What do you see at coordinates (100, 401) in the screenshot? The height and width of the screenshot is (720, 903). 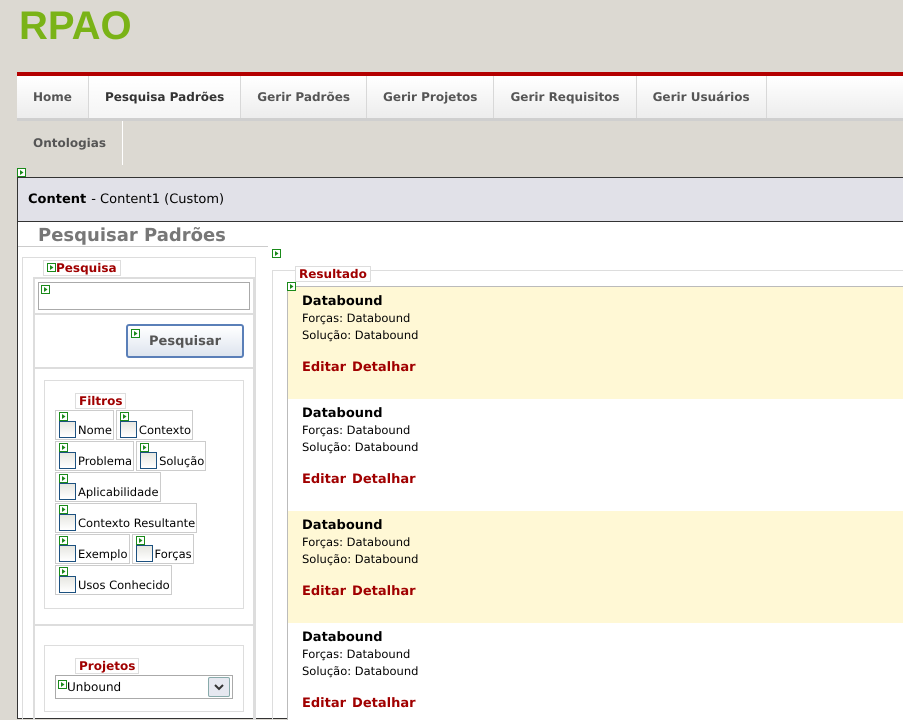 I see `legend-label: Filtros` at bounding box center [100, 401].